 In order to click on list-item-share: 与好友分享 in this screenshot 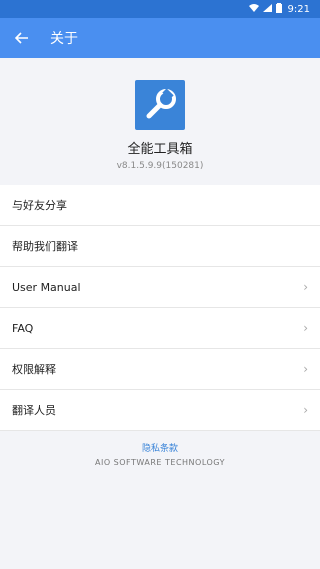, I will do `click(160, 205)`.